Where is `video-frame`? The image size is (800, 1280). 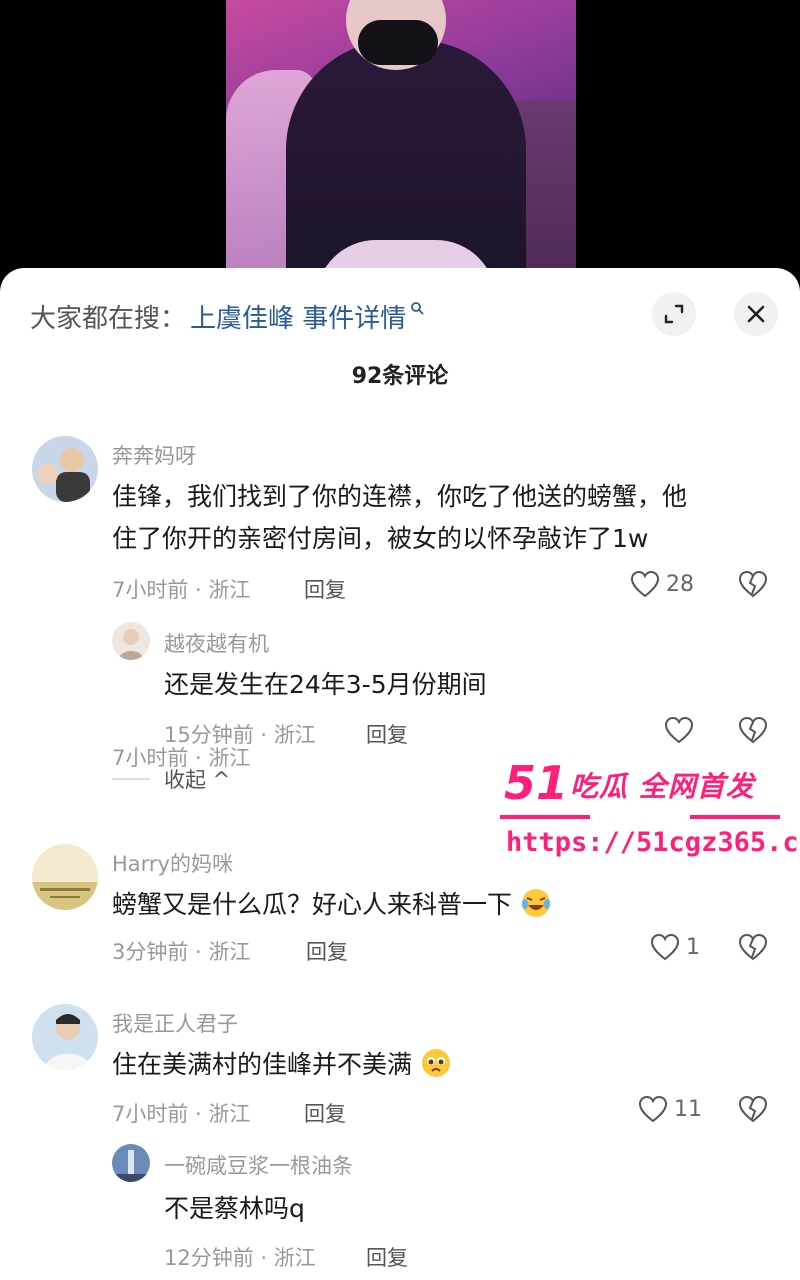 video-frame is located at coordinates (401, 150).